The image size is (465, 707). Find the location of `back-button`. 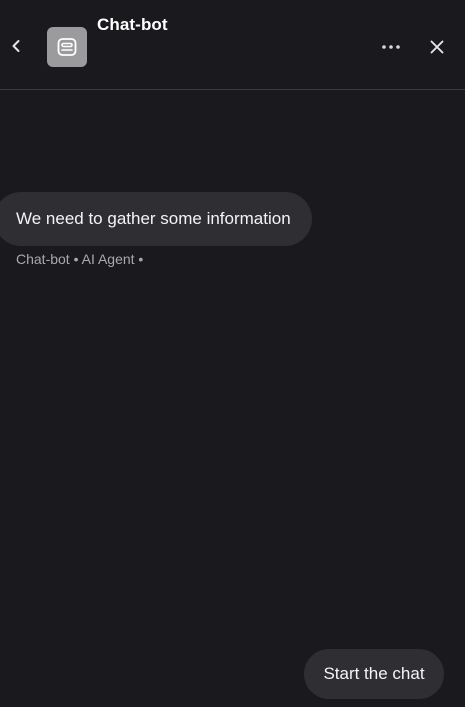

back-button is located at coordinates (16, 46).